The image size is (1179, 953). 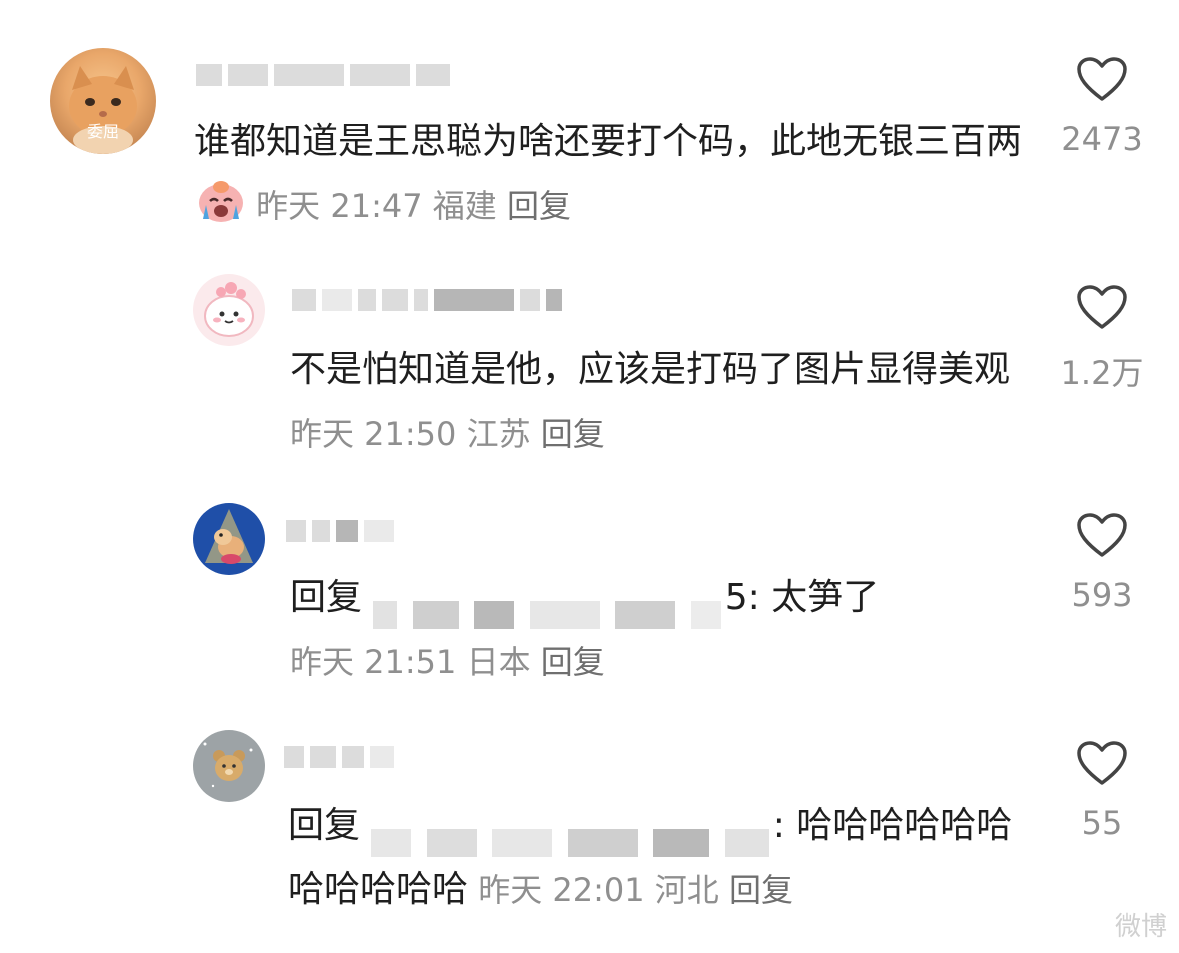 What do you see at coordinates (660, 630) in the screenshot?
I see `comment-body: 回复 5: 太笋了 昨天 21:51 日本 回复` at bounding box center [660, 630].